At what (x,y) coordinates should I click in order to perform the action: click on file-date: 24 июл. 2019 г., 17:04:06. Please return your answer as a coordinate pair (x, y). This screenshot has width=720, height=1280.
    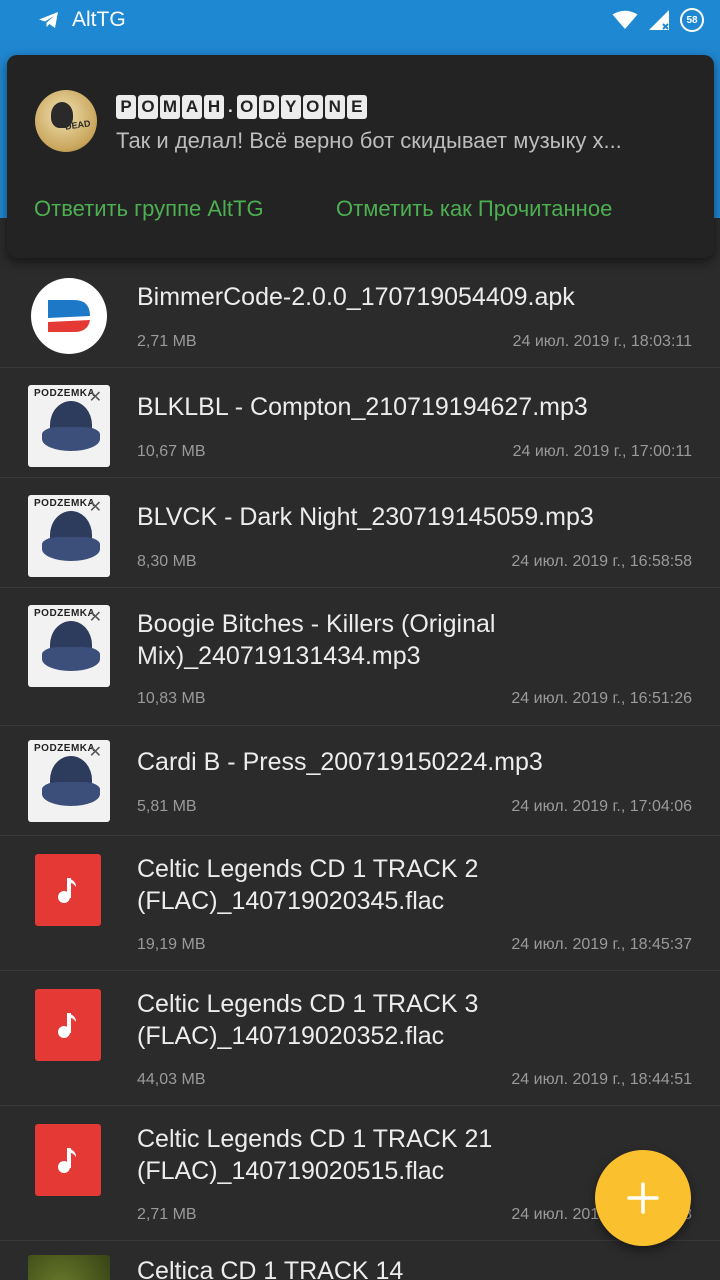
    Looking at the image, I should click on (601, 806).